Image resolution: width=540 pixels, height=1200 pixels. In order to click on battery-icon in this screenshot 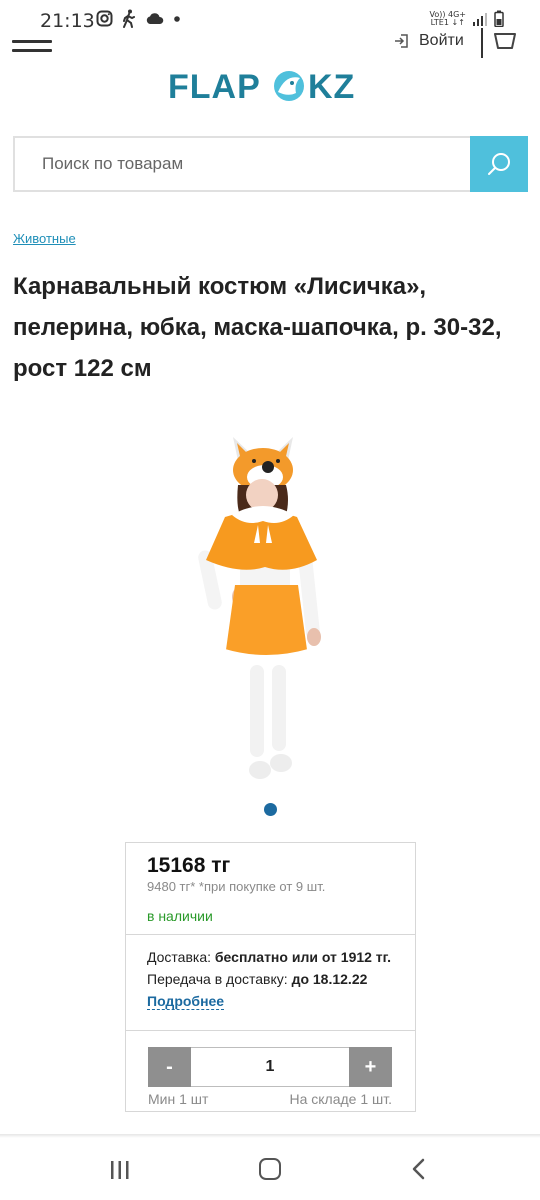, I will do `click(499, 18)`.